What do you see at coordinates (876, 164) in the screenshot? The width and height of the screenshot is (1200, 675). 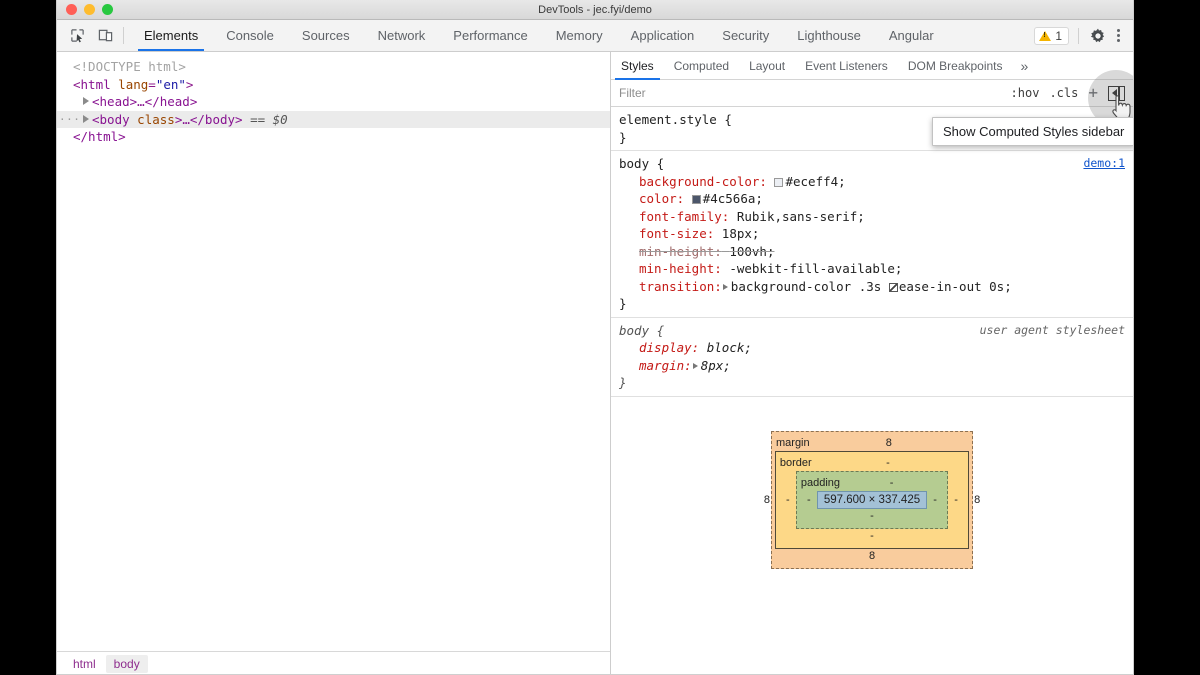 I see `rule-selector: body {` at bounding box center [876, 164].